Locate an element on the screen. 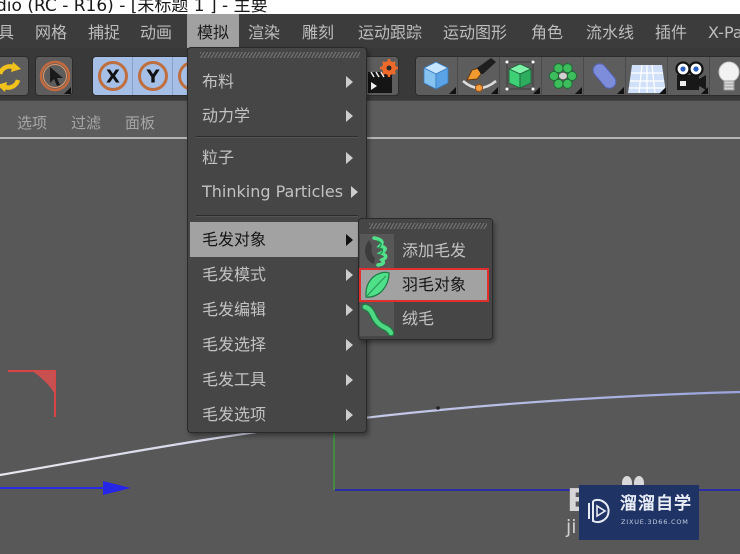 The image size is (740, 554). watermark-brand: 溜溜自学 is located at coordinates (656, 504).